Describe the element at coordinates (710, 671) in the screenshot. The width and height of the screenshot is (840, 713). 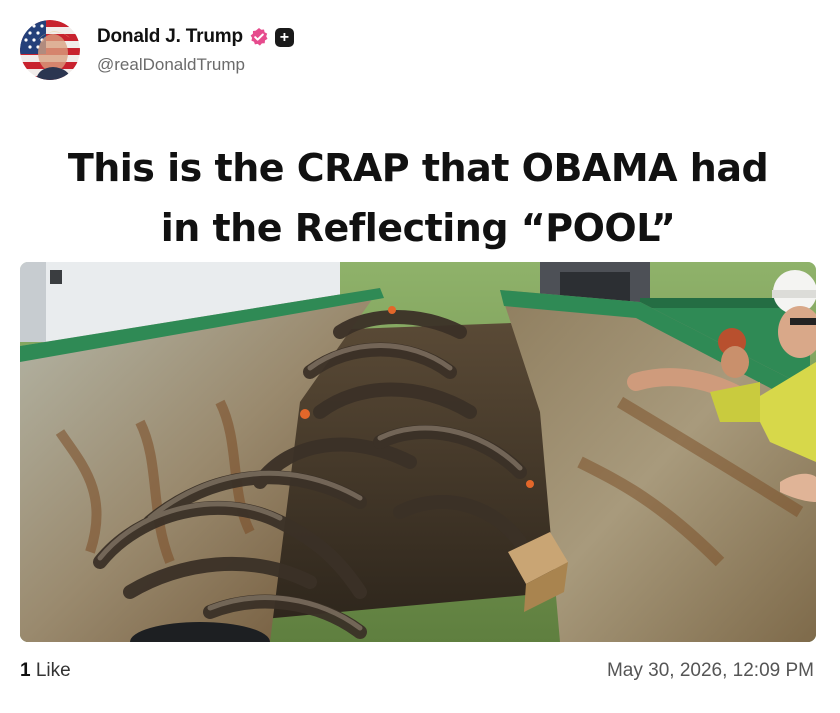
I see `post-timestamp: May 30, 2026, 12:09 PM` at that location.